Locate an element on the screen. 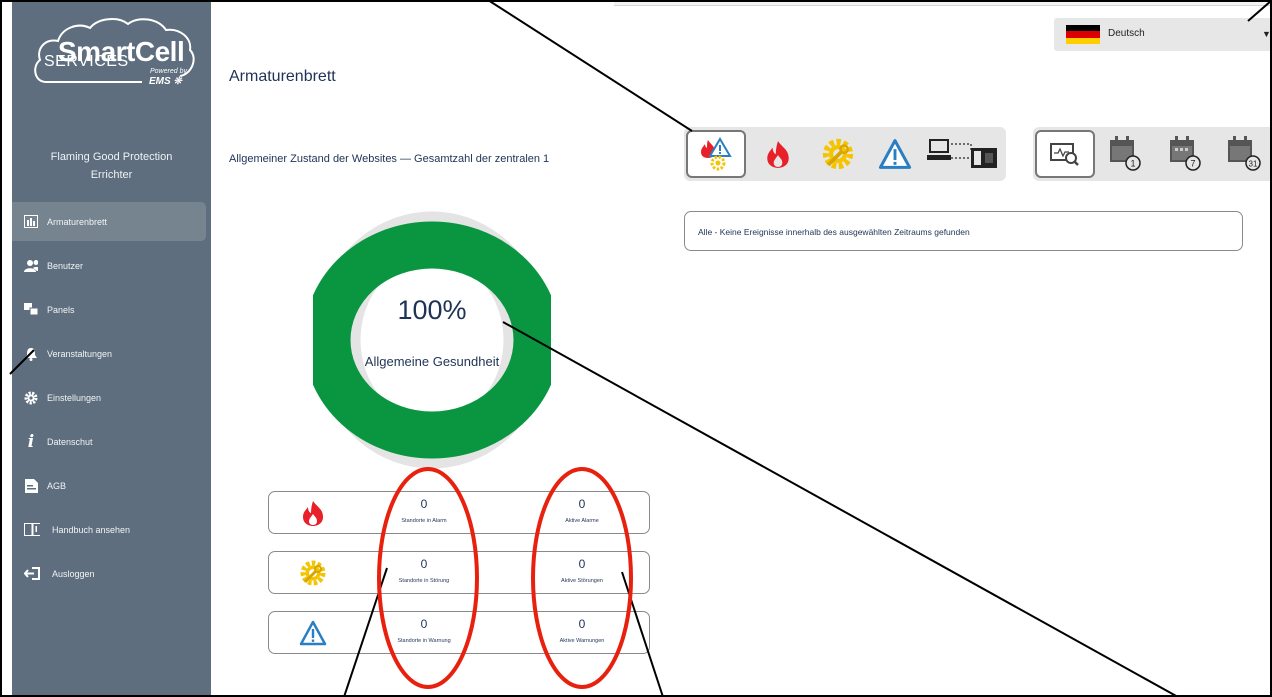 Image resolution: width=1272 pixels, height=697 pixels. active-faults: 0 Aktive Störungen is located at coordinates (582, 570).